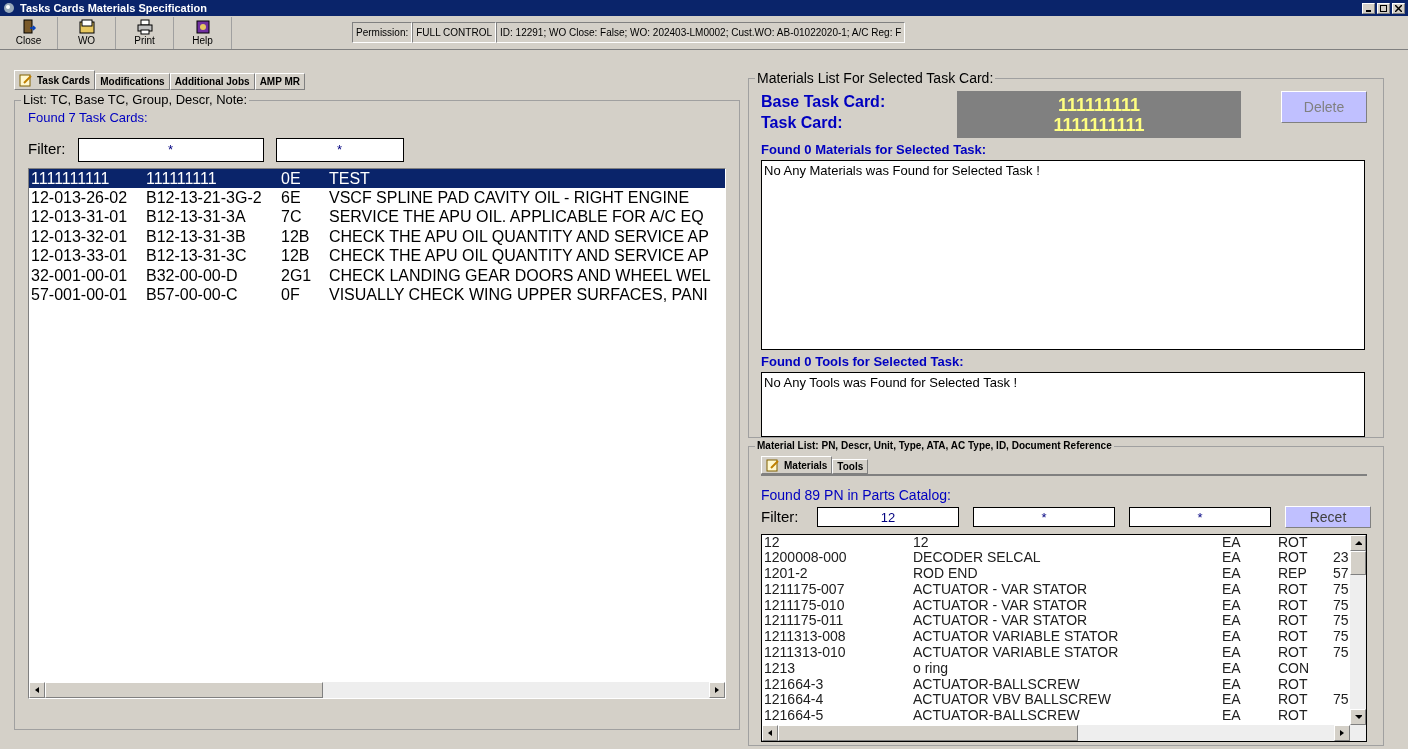  Describe the element at coordinates (113, 8) in the screenshot. I see `window-title: Tasks Cards Materials Specification` at that location.